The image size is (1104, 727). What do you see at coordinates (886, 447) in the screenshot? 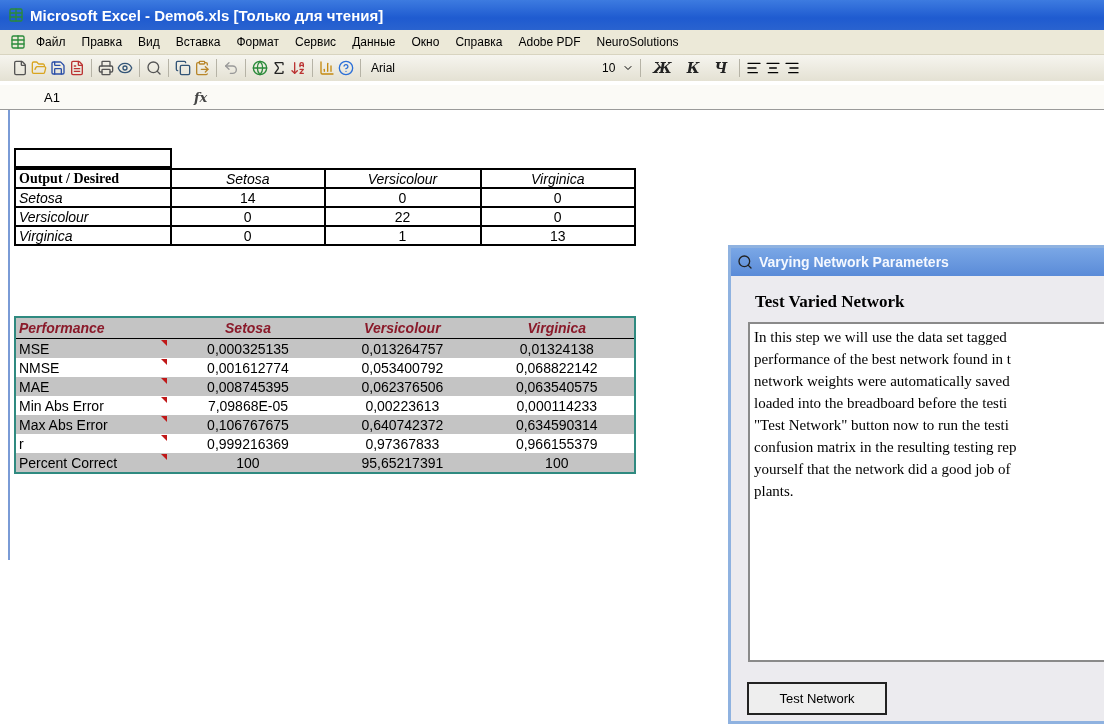
I see `description-line: confusion matrix in the resulting testing rep` at bounding box center [886, 447].